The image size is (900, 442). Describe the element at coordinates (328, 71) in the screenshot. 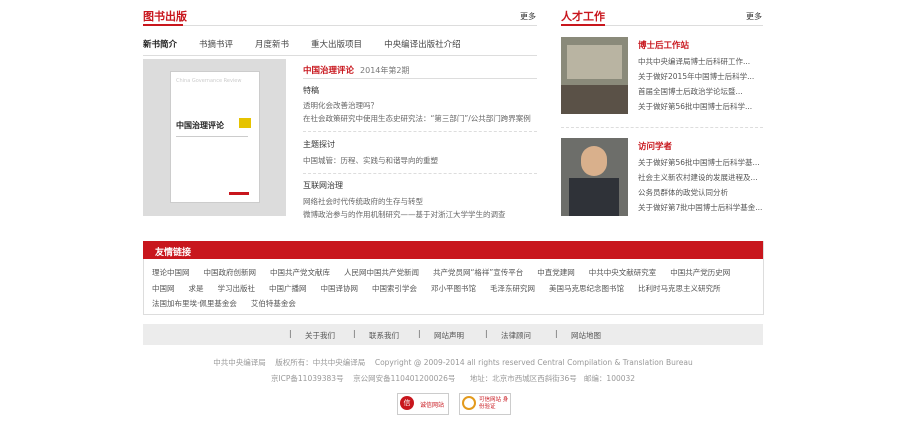

I see `magazine-title: 中国治理评论` at that location.